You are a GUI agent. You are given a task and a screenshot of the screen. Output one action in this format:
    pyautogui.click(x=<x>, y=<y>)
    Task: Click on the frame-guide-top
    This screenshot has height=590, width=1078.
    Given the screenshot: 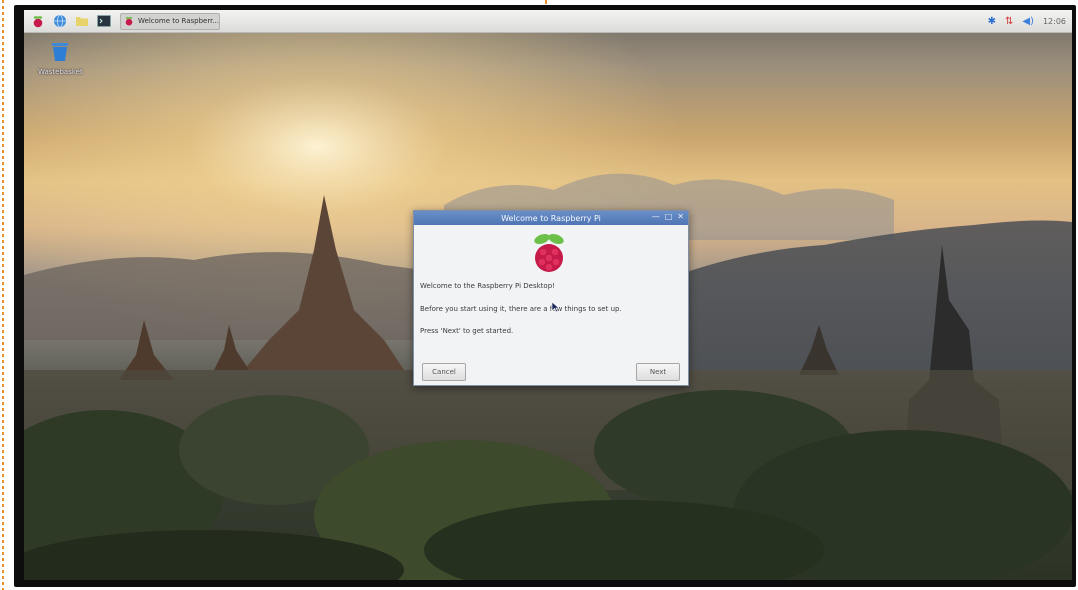 What is the action you would take?
    pyautogui.click(x=546, y=2)
    